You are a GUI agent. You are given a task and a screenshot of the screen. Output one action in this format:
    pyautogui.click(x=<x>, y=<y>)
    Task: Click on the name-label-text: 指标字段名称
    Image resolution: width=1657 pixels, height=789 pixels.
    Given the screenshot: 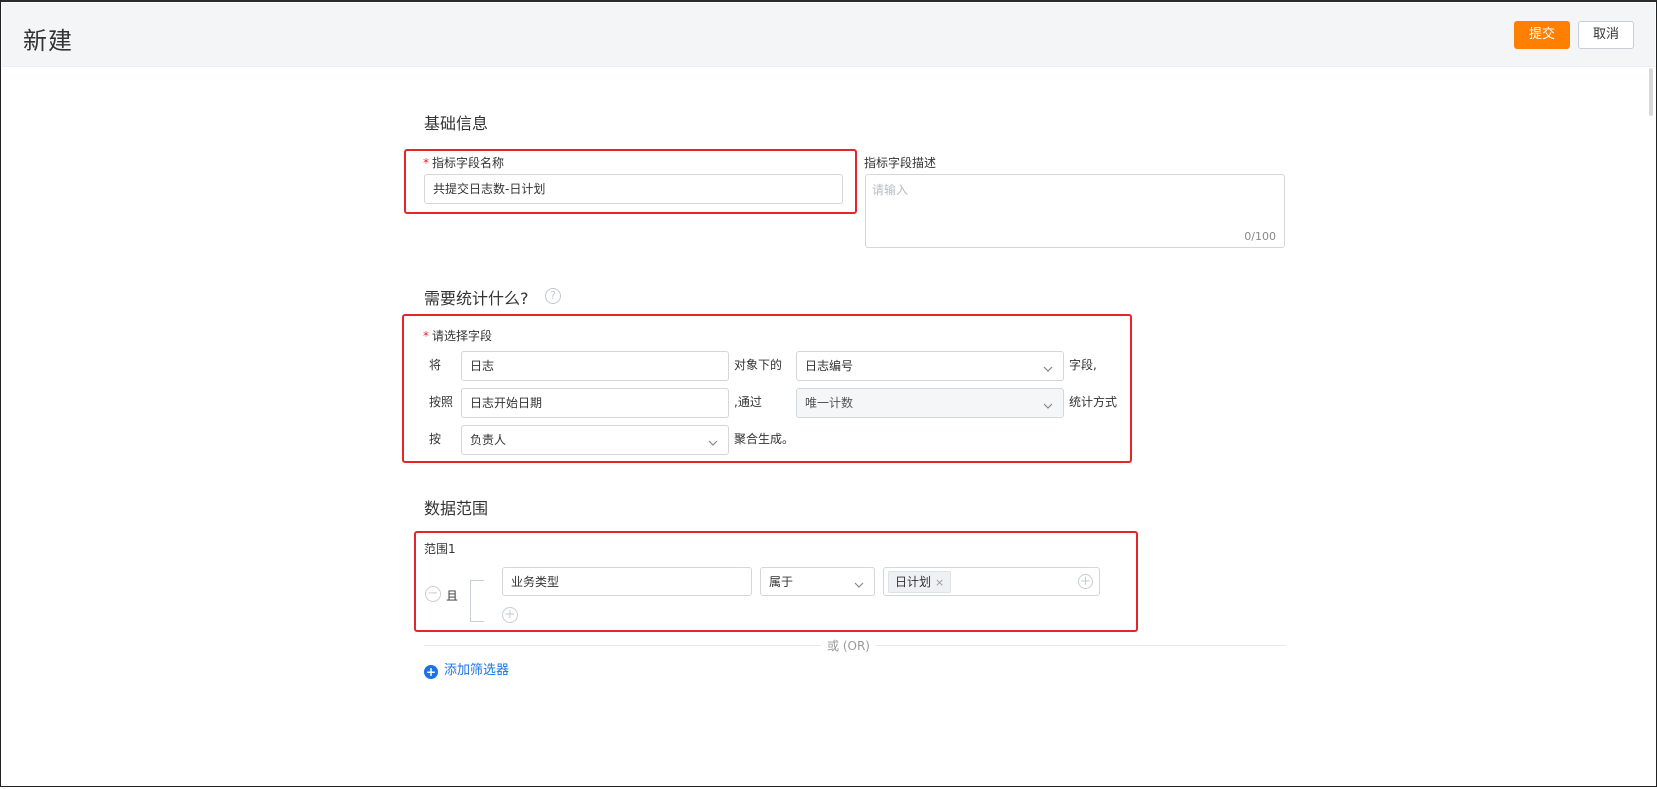 What is the action you would take?
    pyautogui.click(x=468, y=163)
    